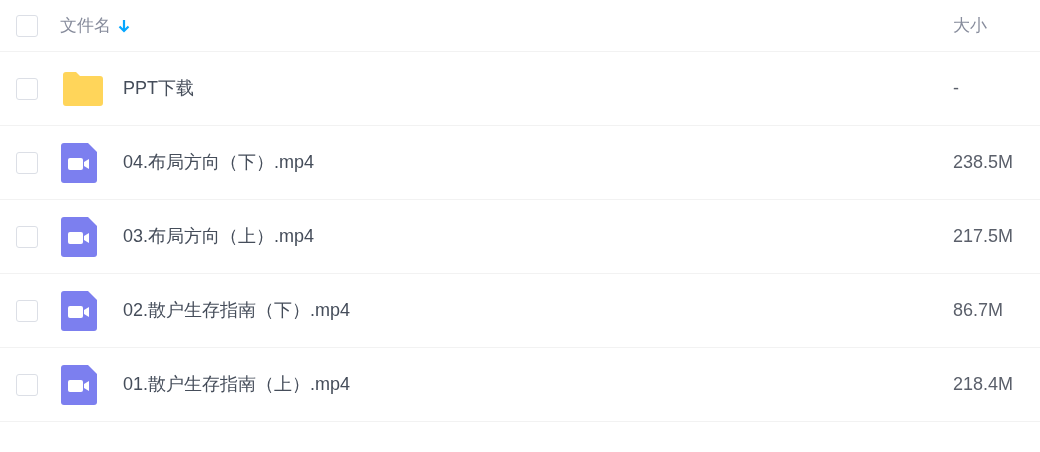  Describe the element at coordinates (956, 88) in the screenshot. I see `file-size: -` at that location.